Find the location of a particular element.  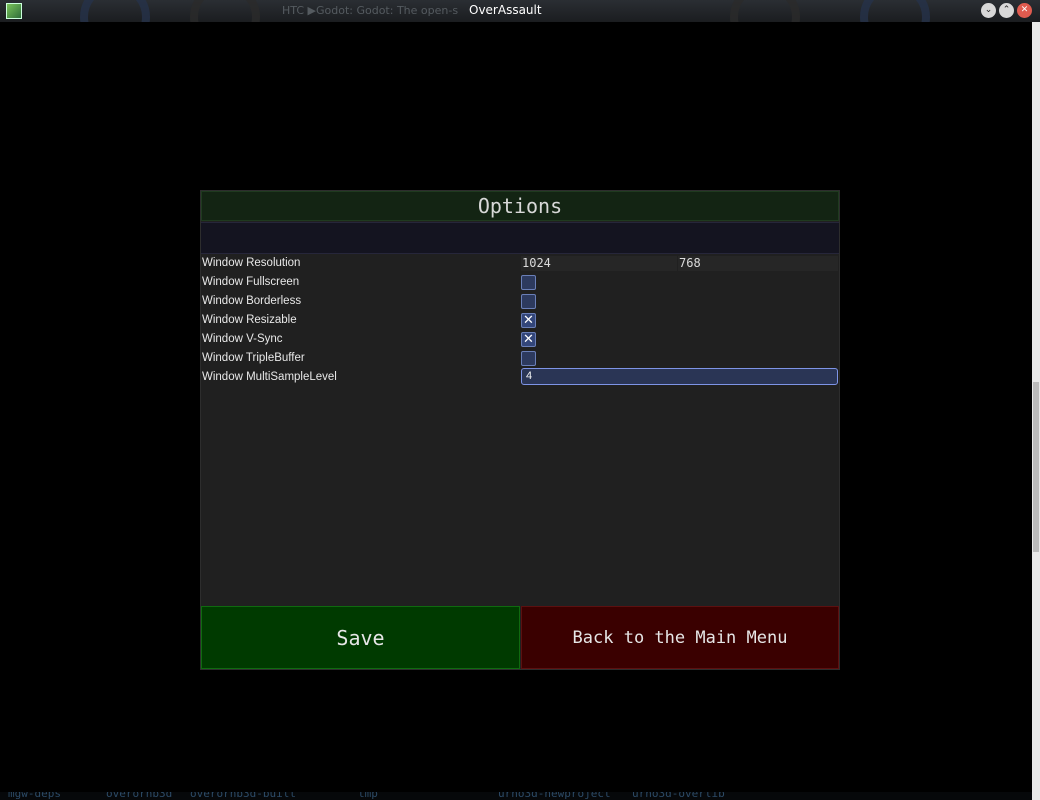

background-window-edge is located at coordinates (1036, 411).